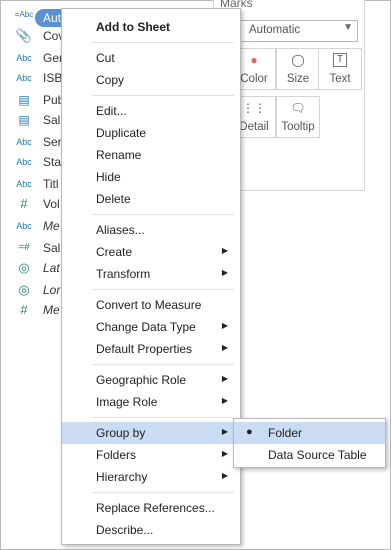  I want to click on menu-item-label: Geographic Role, so click(141, 380).